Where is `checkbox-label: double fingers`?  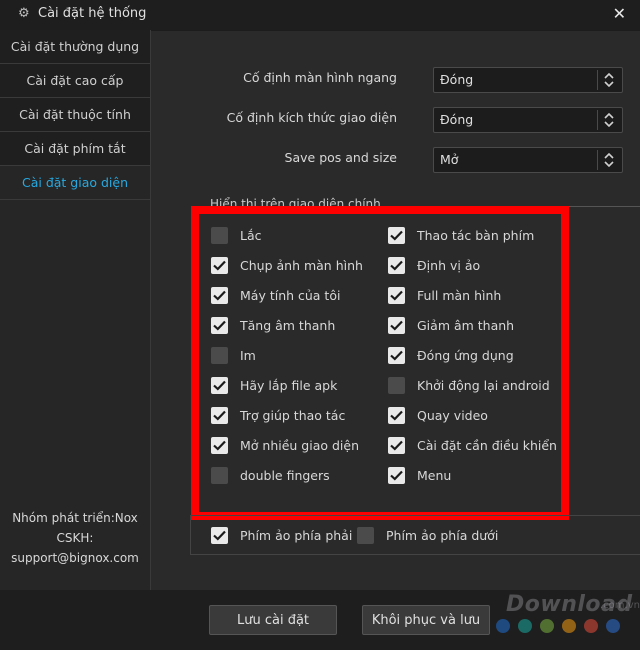 checkbox-label: double fingers is located at coordinates (285, 475).